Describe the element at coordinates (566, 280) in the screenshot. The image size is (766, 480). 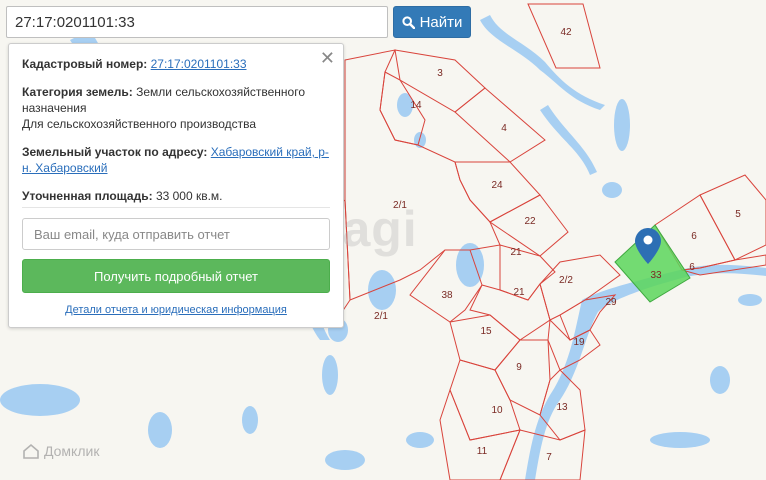
I see `parcel-label-2-2: 2/2` at that location.